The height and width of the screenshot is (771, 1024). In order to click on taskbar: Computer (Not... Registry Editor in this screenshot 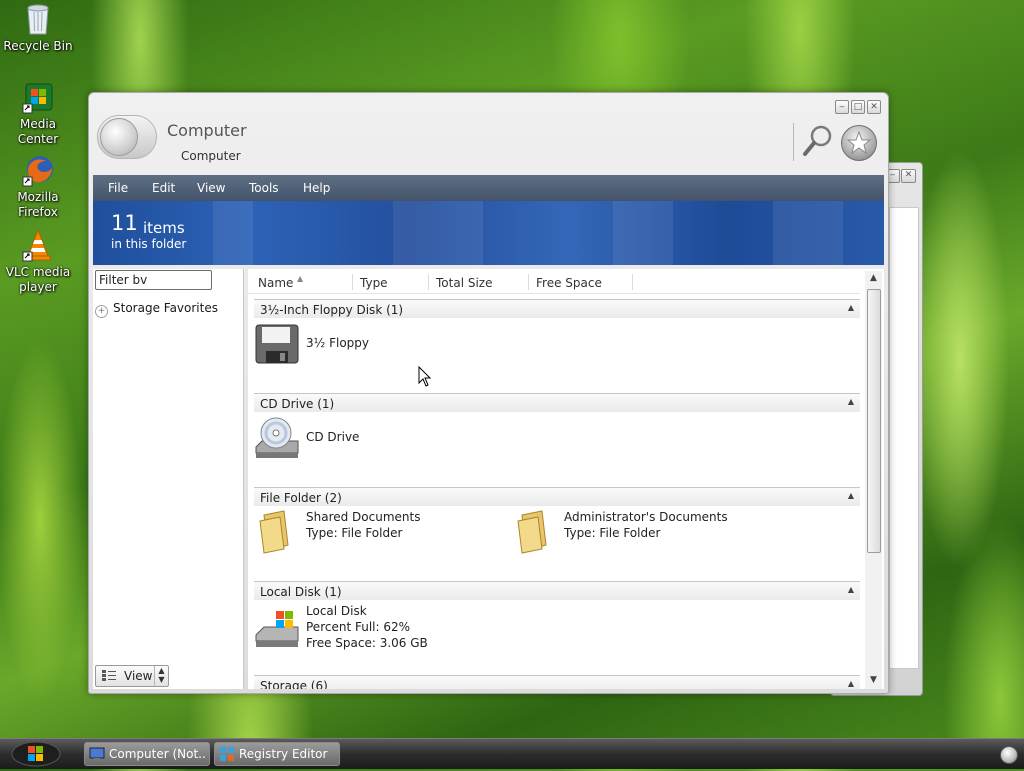, I will do `click(512, 753)`.